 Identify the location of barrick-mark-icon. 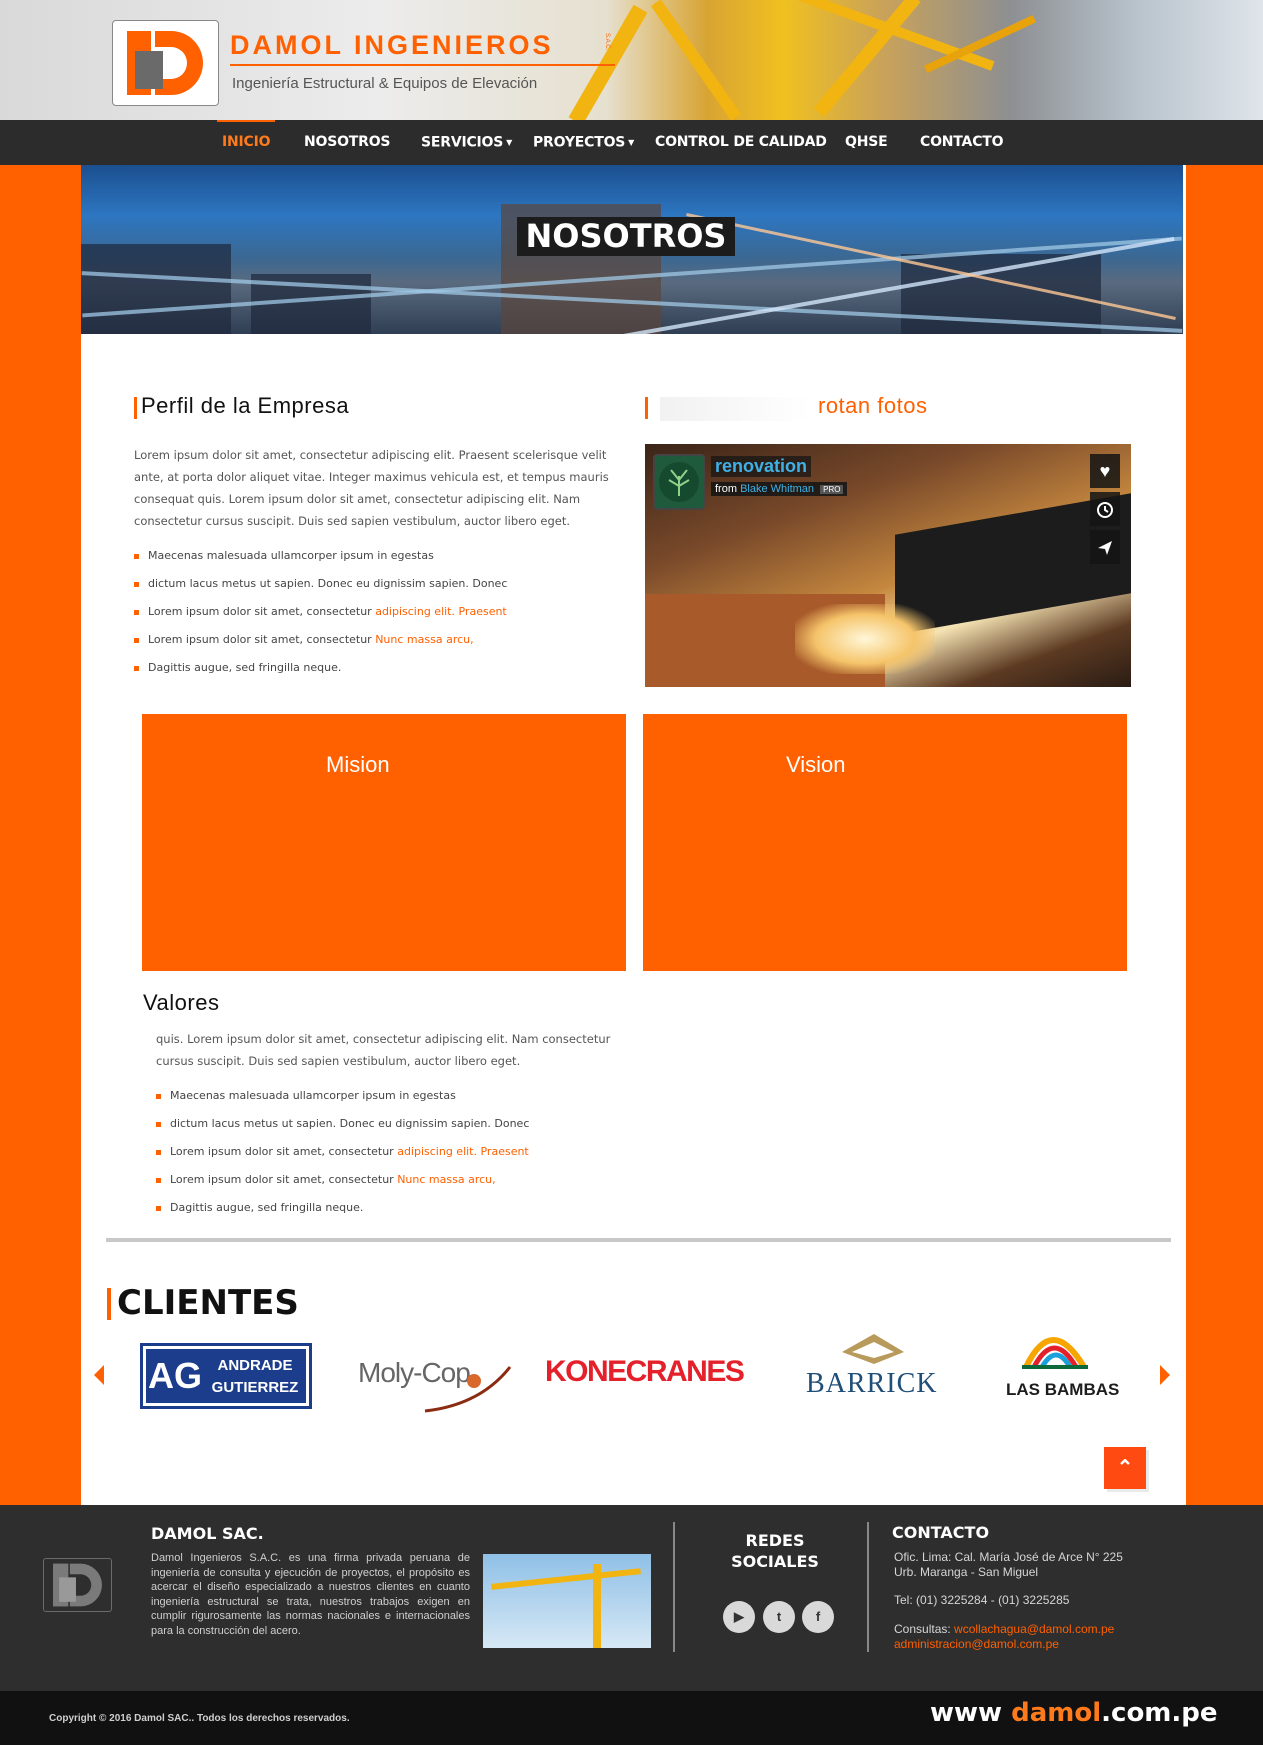
(873, 1349).